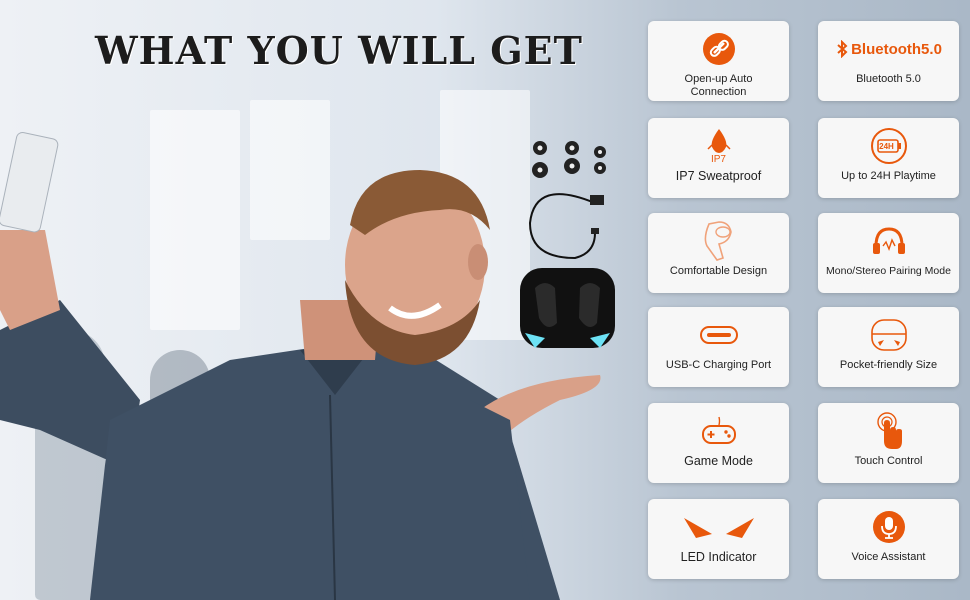  Describe the element at coordinates (719, 431) in the screenshot. I see `gamepad-icon` at that location.